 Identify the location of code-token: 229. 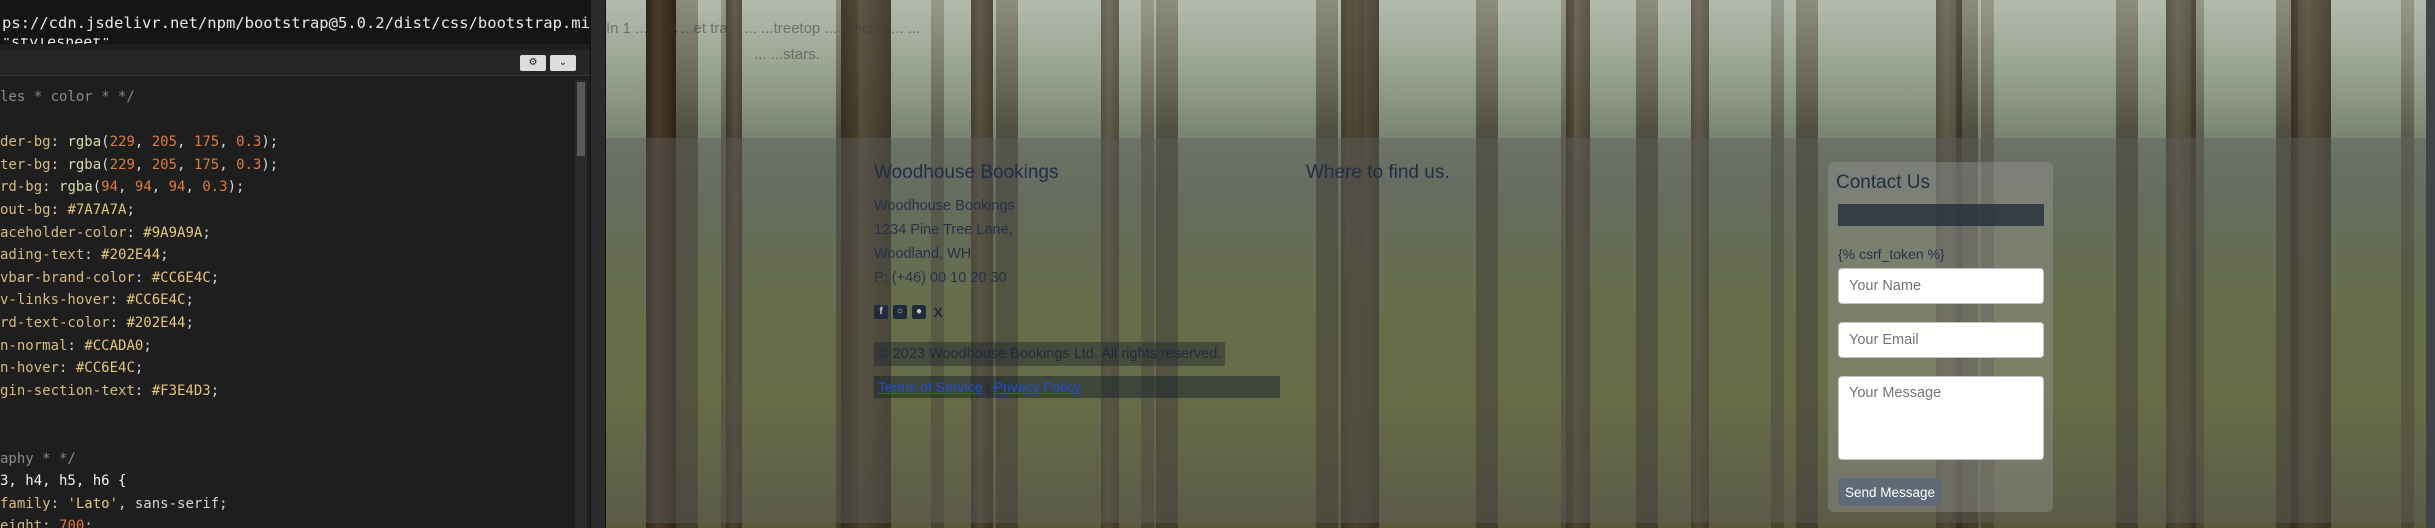
(122, 142).